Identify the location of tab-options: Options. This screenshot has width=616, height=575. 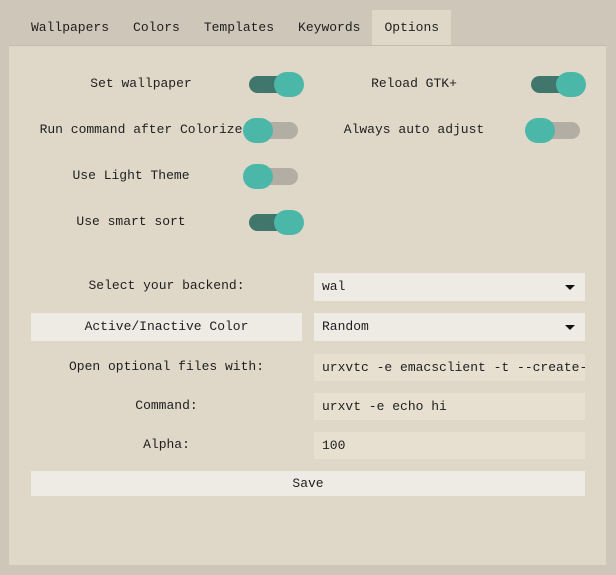
(412, 27).